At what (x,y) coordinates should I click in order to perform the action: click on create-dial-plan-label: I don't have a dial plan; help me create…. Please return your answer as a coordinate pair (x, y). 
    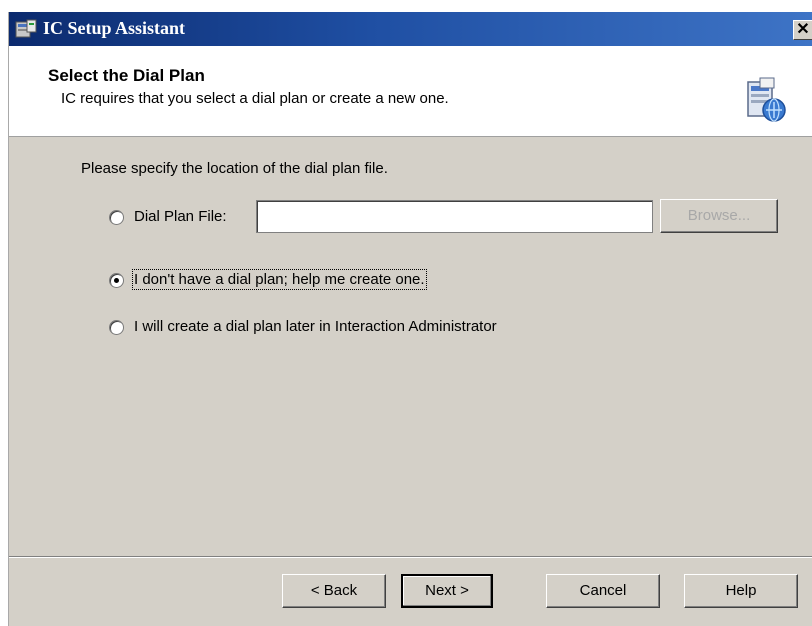
    Looking at the image, I should click on (279, 279).